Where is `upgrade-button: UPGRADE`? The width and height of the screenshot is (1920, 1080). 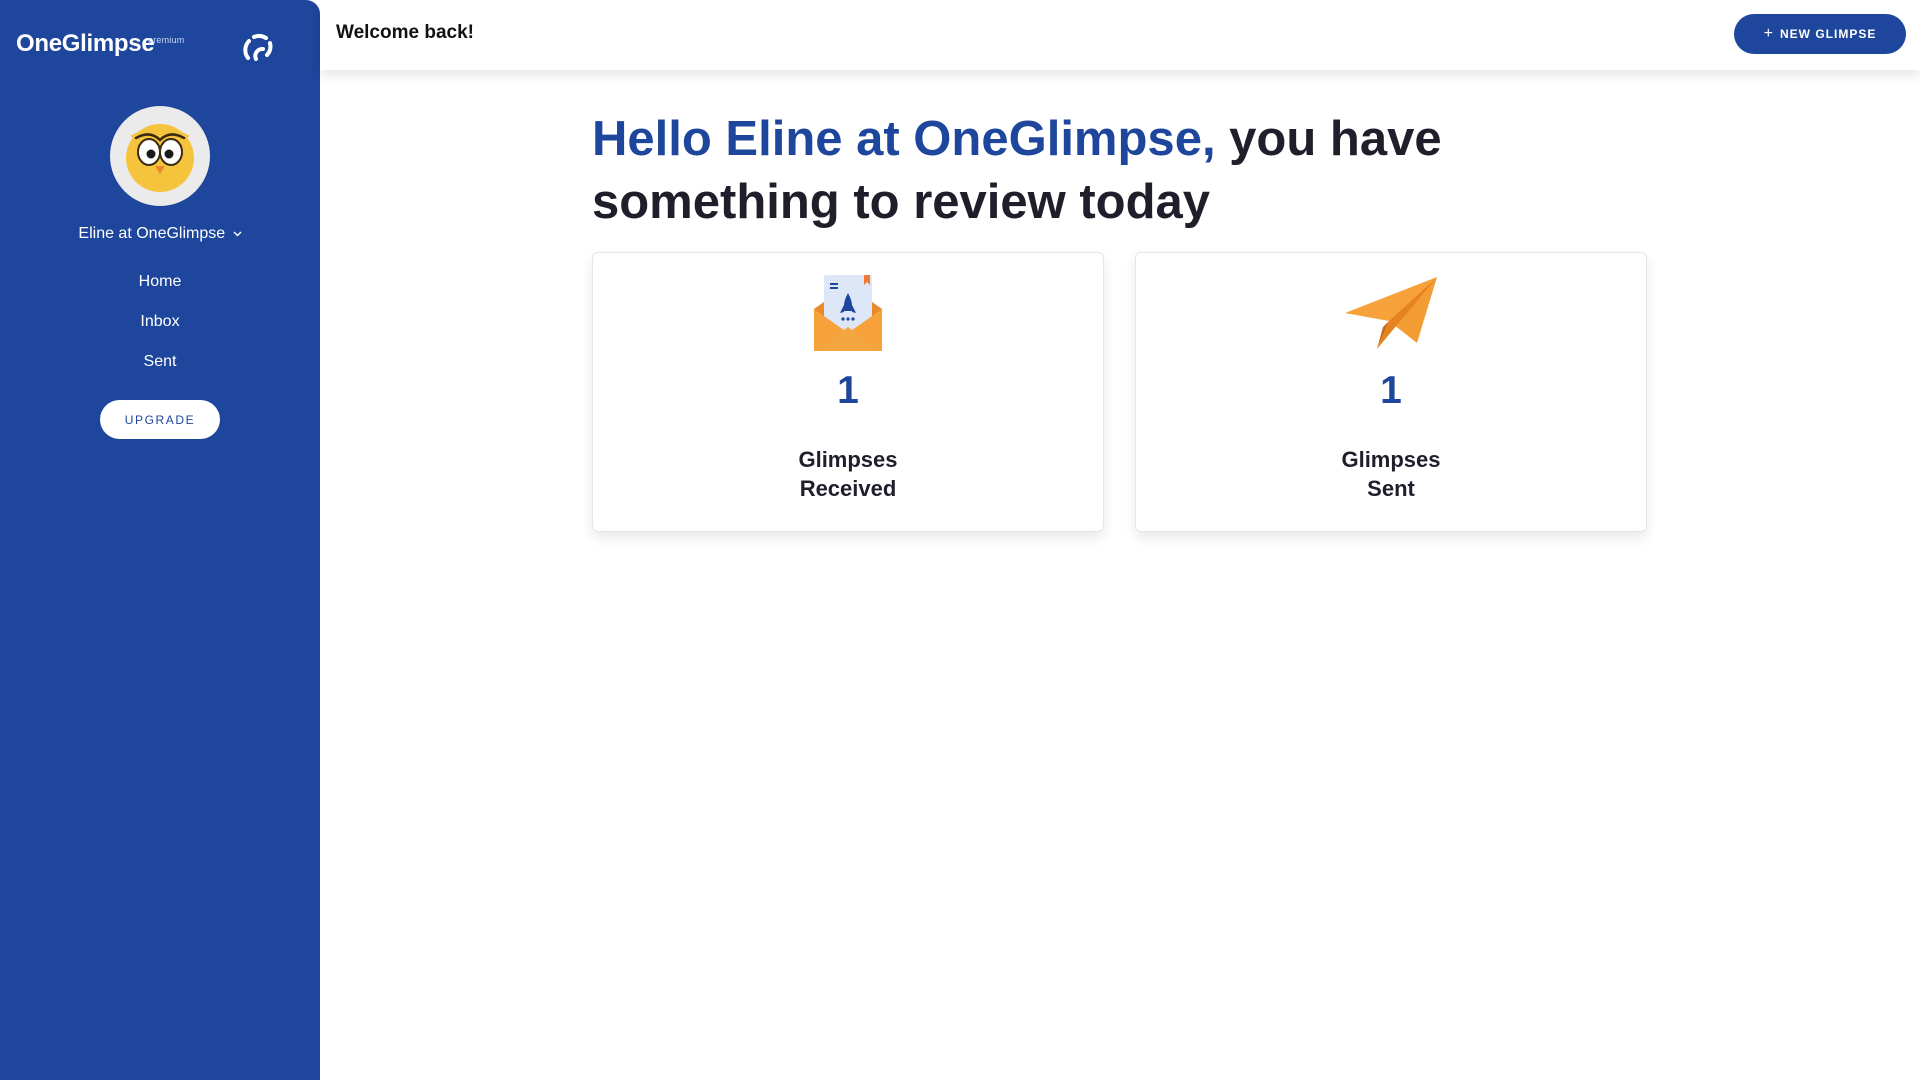
upgrade-button: UPGRADE is located at coordinates (160, 419).